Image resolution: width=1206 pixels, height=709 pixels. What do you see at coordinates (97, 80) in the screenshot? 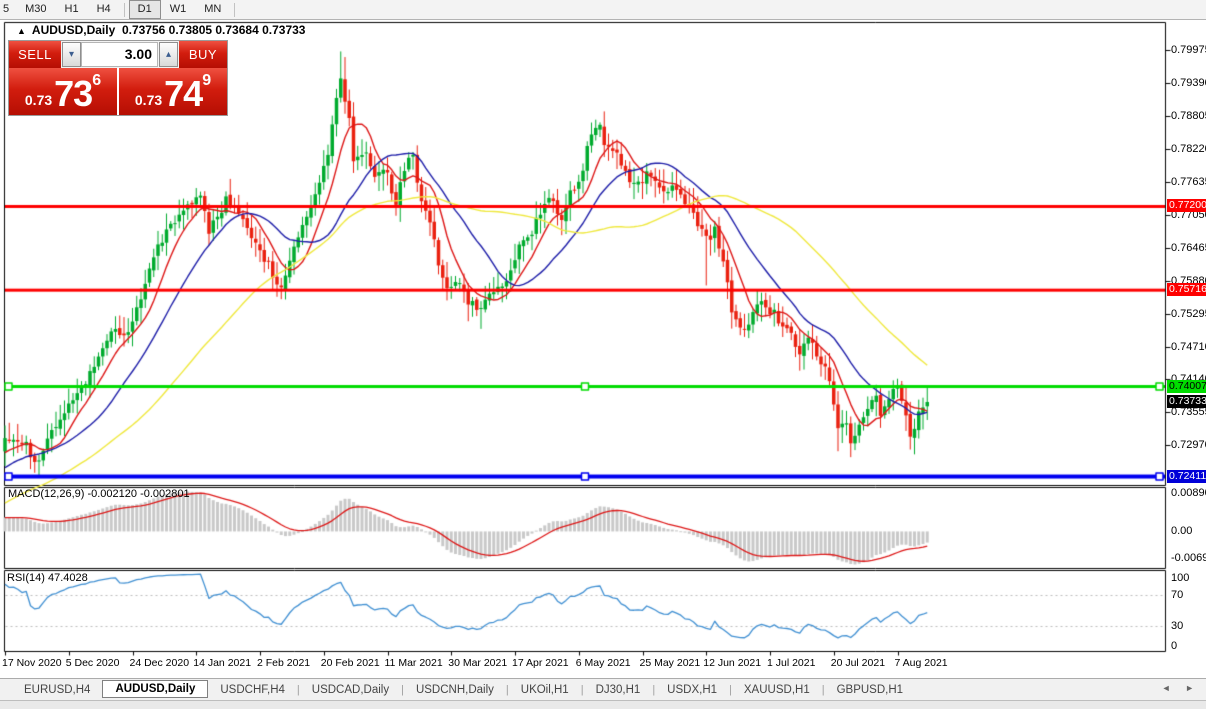
I see `sell-price-pip: 6` at bounding box center [97, 80].